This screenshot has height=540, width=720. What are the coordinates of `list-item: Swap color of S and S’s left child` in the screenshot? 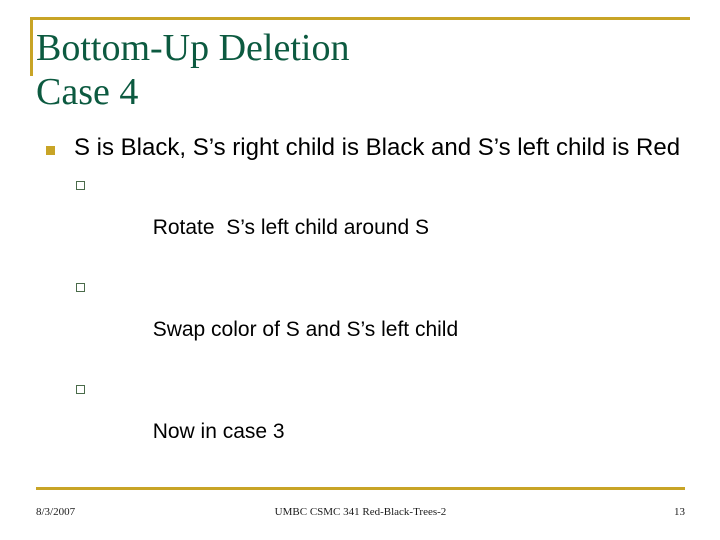 It's located at (376, 319).